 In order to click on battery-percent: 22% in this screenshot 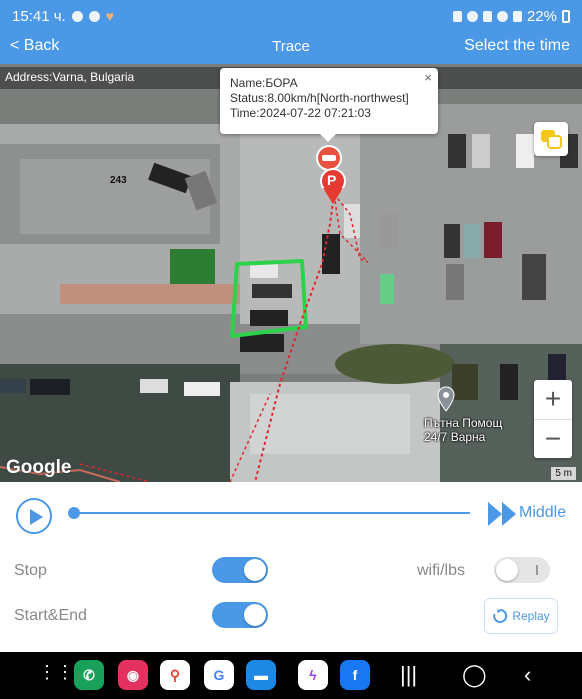, I will do `click(541, 16)`.